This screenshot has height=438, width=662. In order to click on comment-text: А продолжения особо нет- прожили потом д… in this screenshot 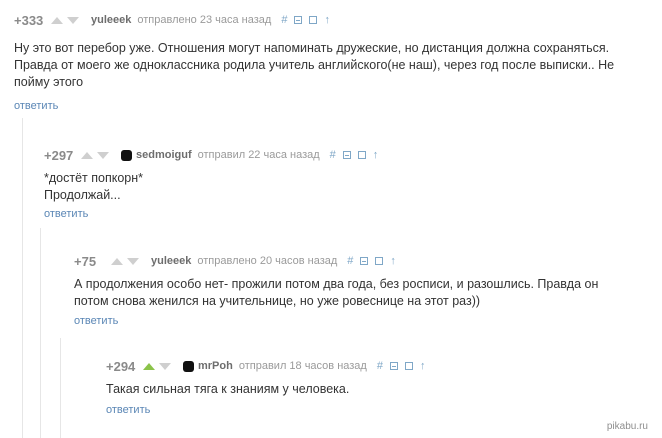, I will do `click(336, 292)`.